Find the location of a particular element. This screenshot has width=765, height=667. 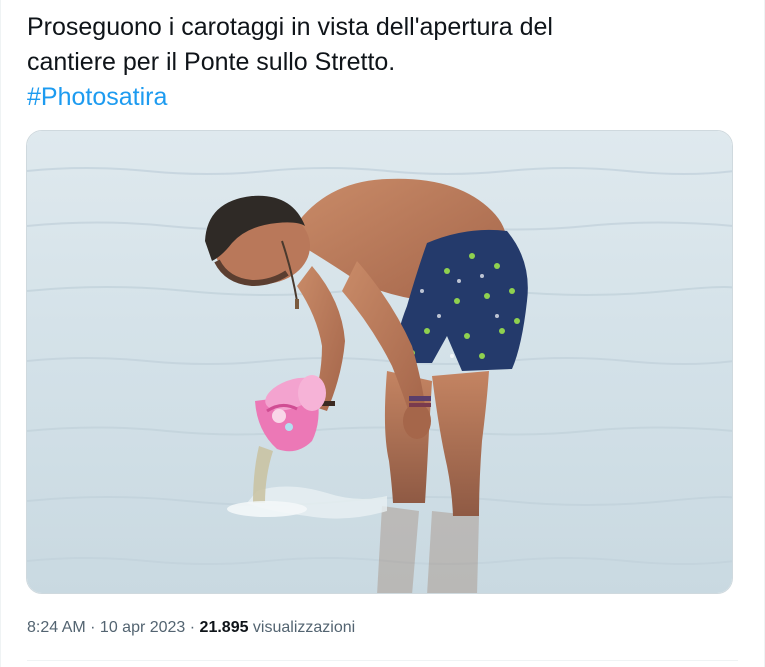

tweet-date-link: 10 apr 2023 is located at coordinates (142, 627).